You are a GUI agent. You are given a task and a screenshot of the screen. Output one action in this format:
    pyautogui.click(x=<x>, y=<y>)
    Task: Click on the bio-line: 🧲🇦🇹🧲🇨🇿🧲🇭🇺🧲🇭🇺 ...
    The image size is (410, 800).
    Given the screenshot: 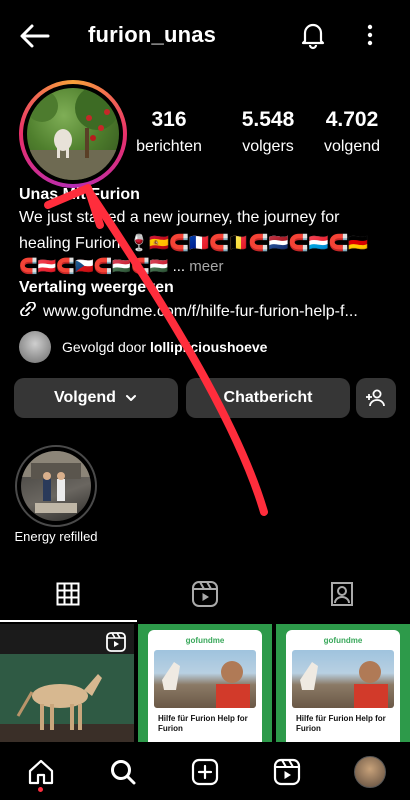 What is the action you would take?
    pyautogui.click(x=102, y=266)
    